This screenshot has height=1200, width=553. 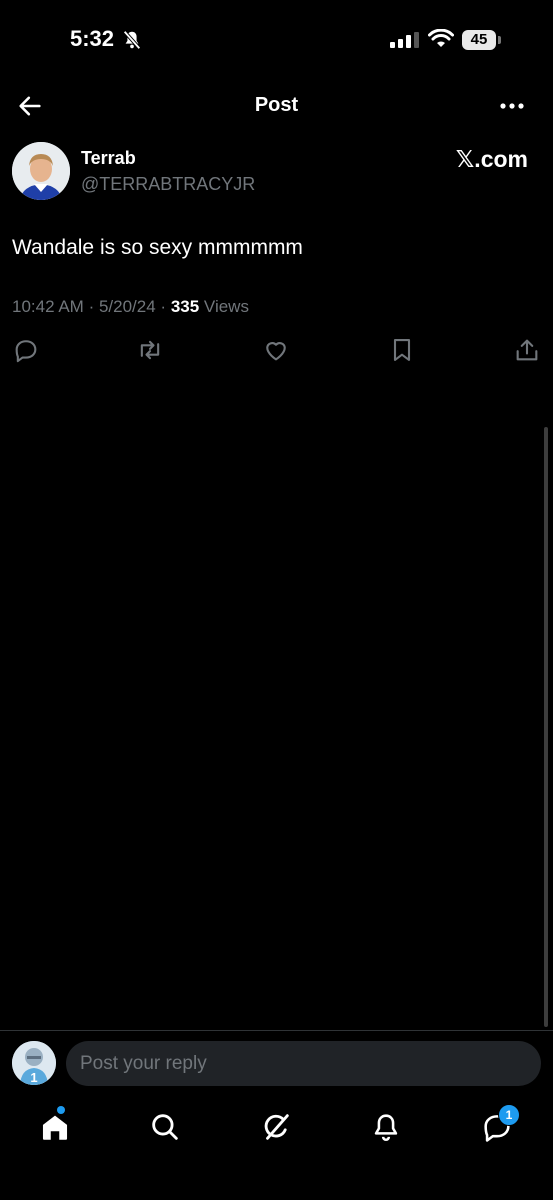 I want to click on bottom-tab-bar: 1, so click(x=276, y=1130).